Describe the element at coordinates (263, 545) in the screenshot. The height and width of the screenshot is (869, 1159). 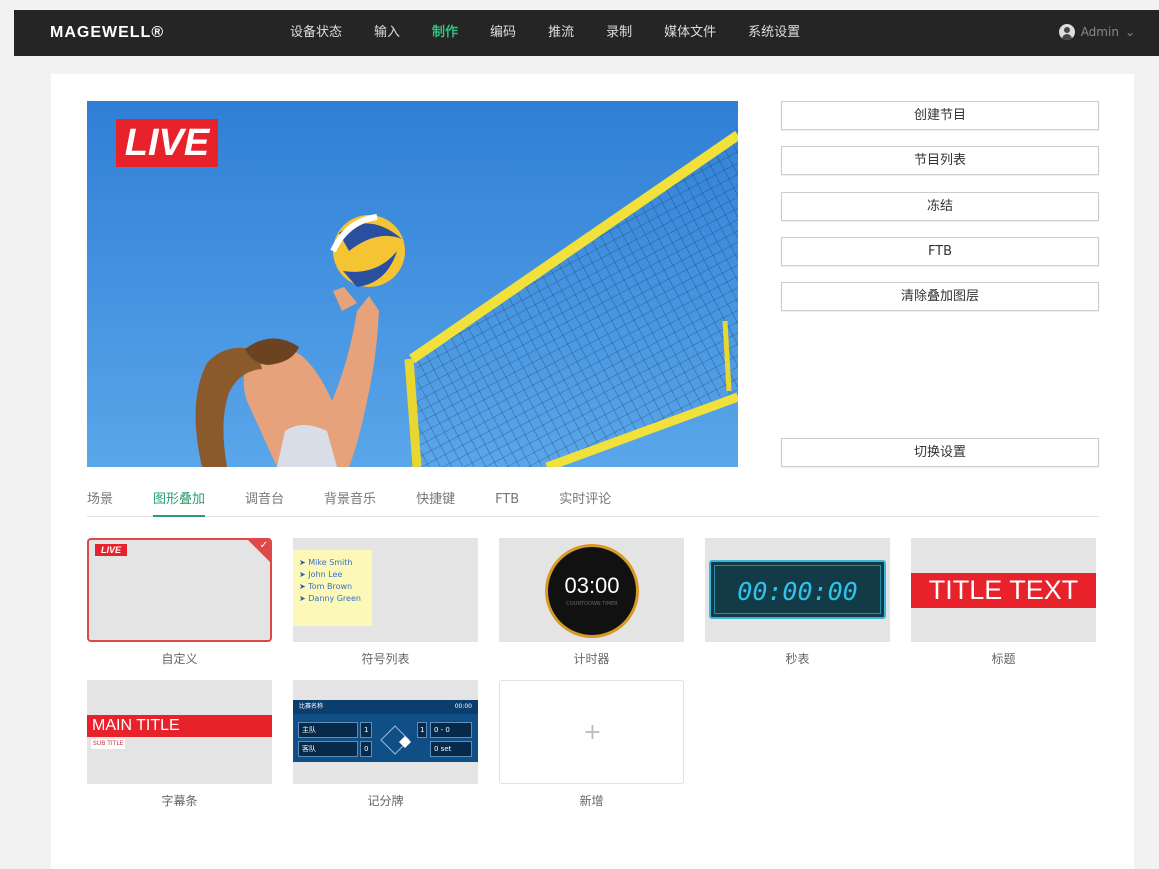
I see `check-icon: ✓` at that location.